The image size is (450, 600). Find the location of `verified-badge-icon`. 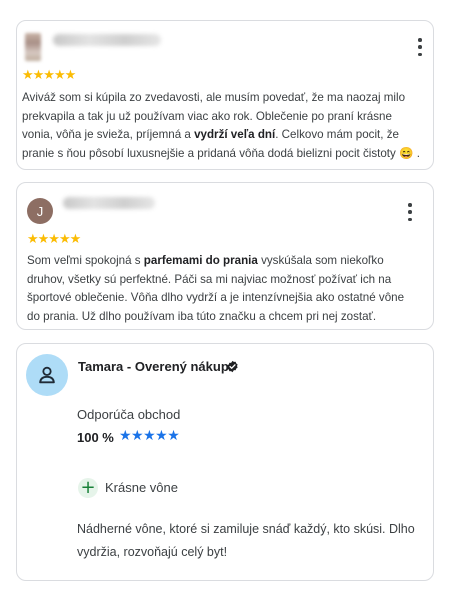

verified-badge-icon is located at coordinates (232, 369).